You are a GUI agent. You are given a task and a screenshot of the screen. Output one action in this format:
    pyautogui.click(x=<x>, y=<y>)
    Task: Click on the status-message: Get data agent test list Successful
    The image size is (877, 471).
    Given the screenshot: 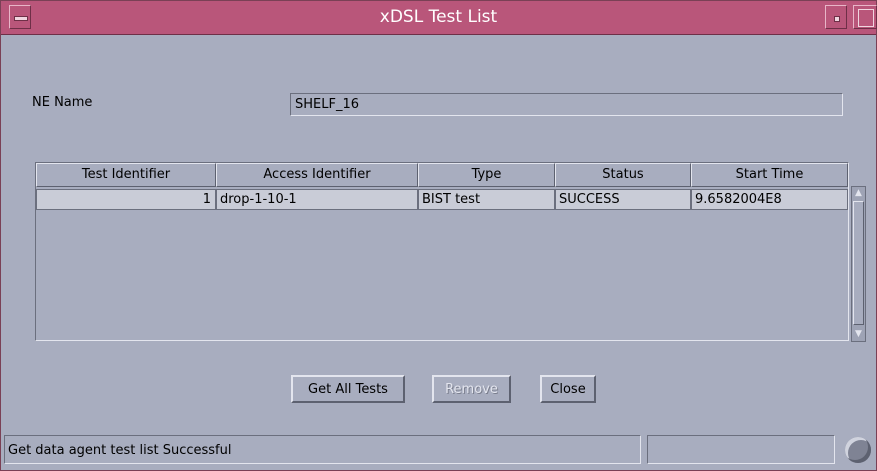 What is the action you would take?
    pyautogui.click(x=322, y=449)
    